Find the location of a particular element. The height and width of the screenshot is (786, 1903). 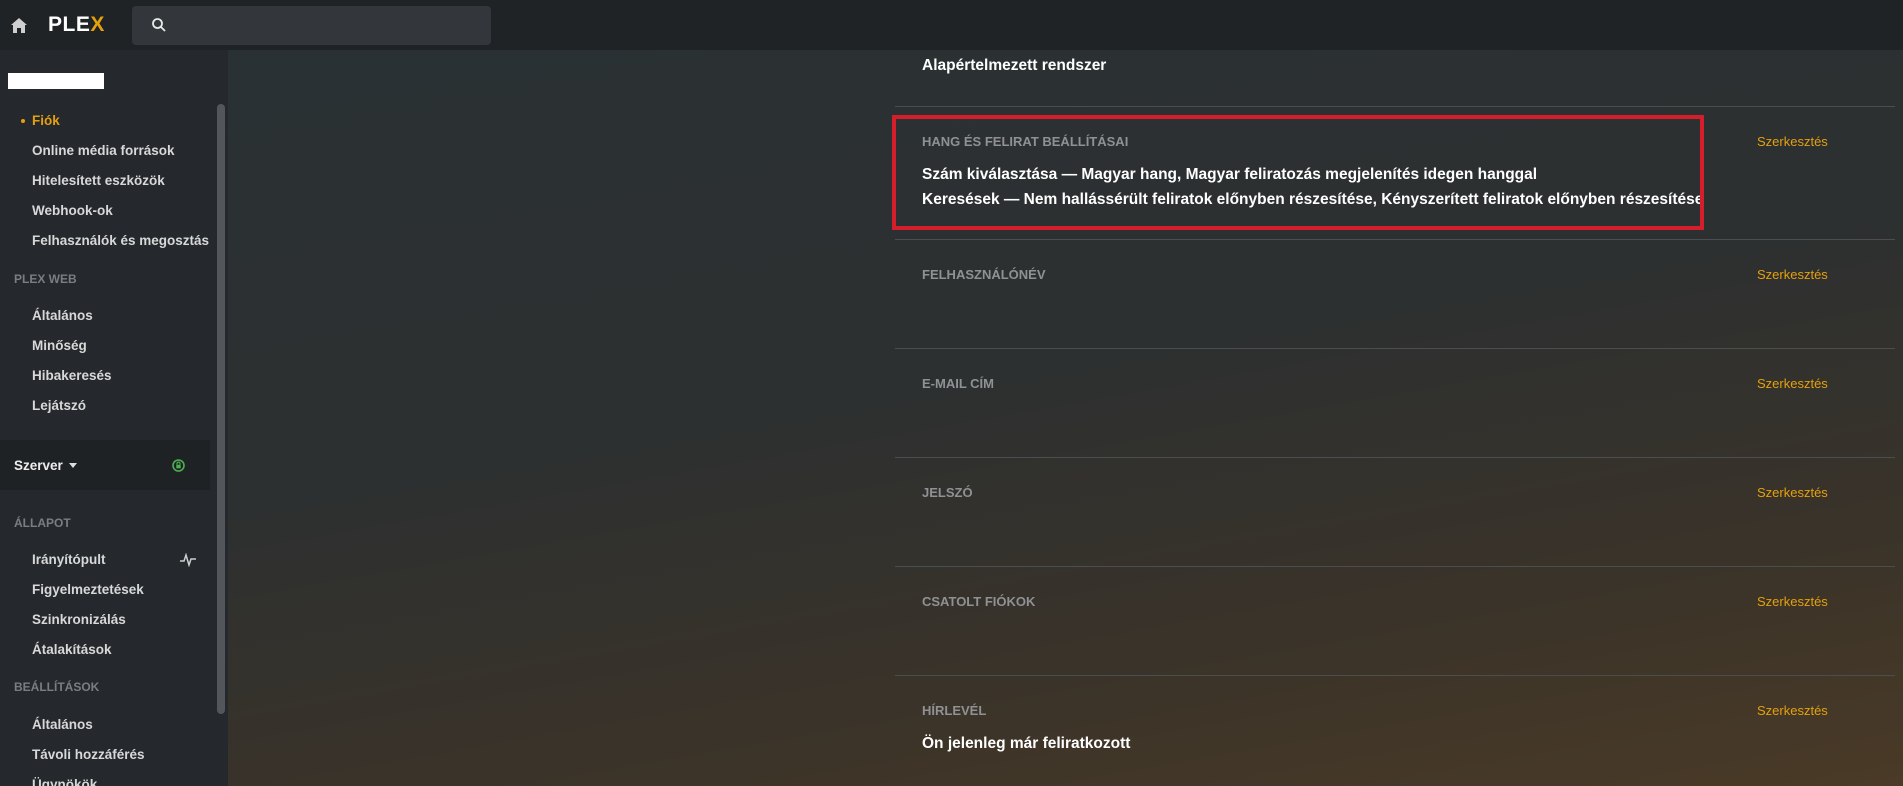

edit-username-button: Szerkesztés is located at coordinates (1792, 274).